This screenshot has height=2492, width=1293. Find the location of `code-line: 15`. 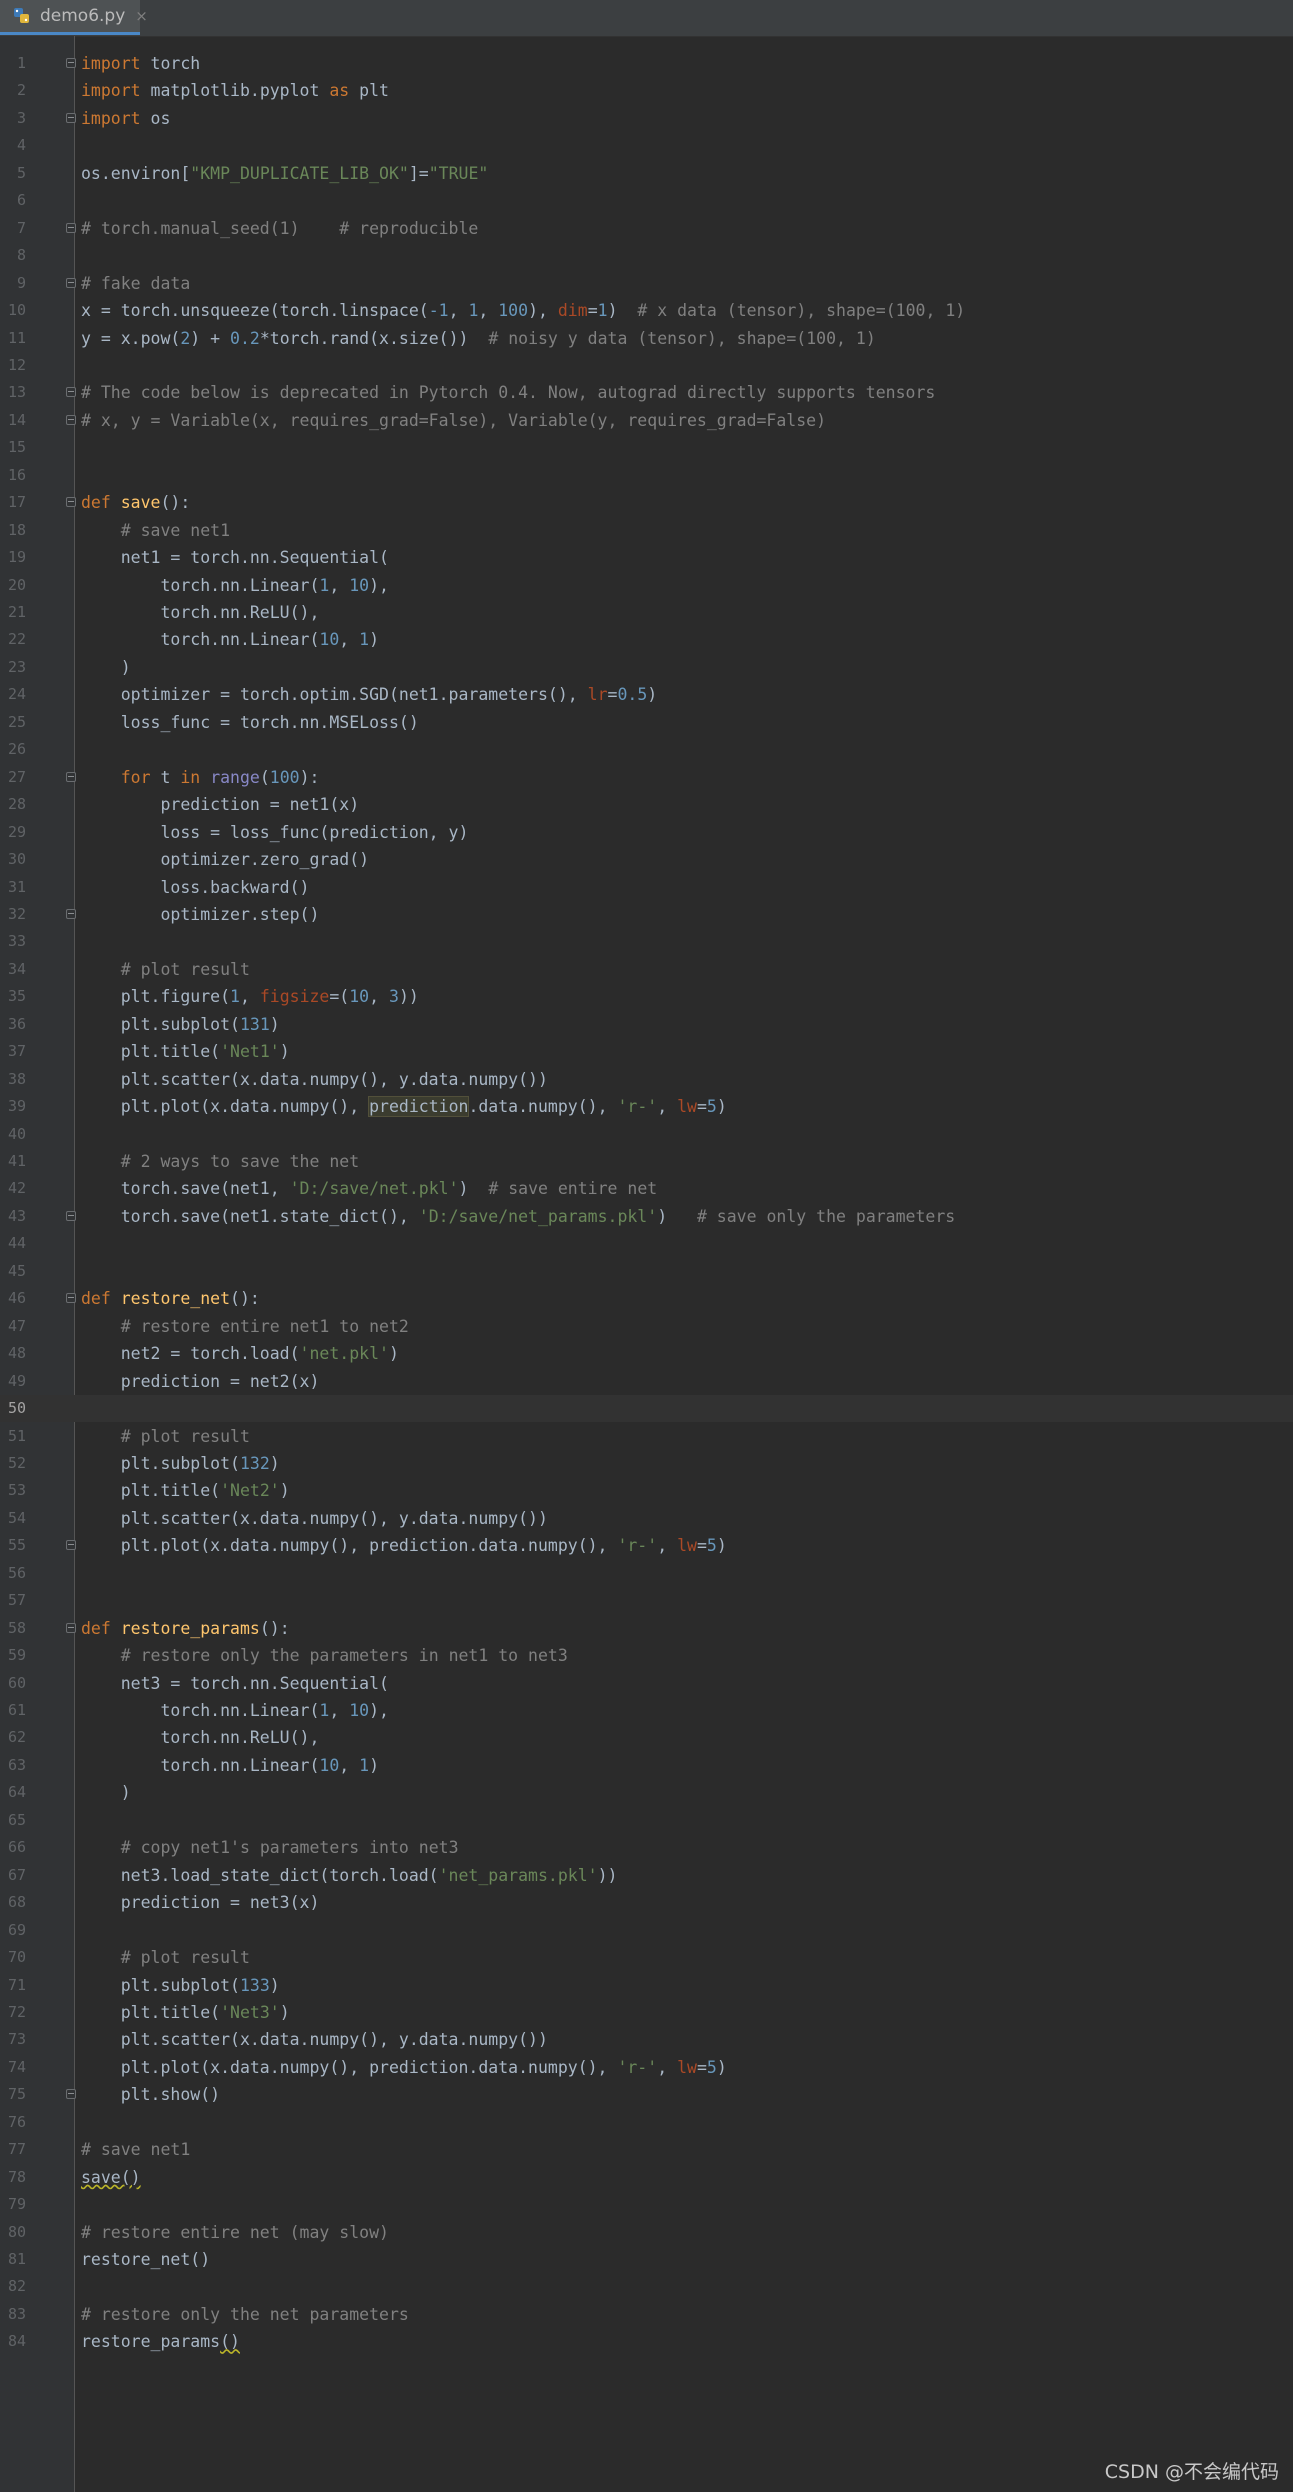

code-line: 15 is located at coordinates (646, 447).